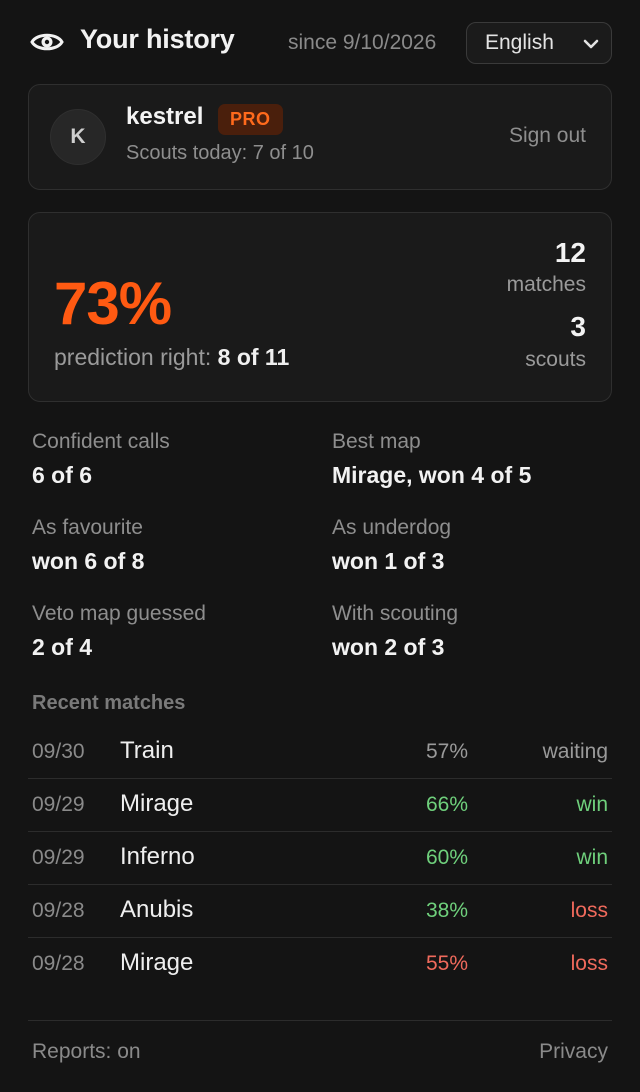 The width and height of the screenshot is (640, 1092). Describe the element at coordinates (547, 136) in the screenshot. I see `sign-out-button: Sign out` at that location.